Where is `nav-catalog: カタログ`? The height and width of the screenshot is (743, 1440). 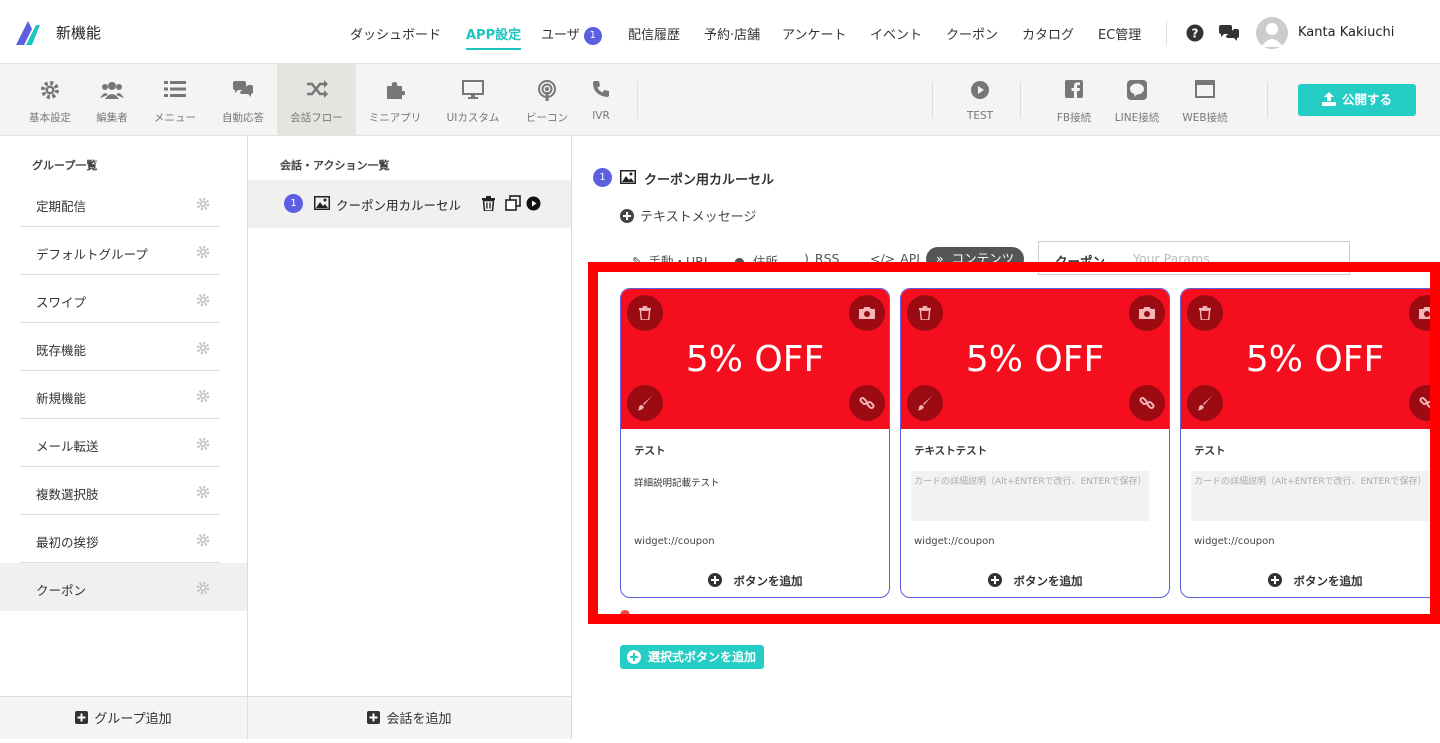 nav-catalog: カタログ is located at coordinates (1048, 33).